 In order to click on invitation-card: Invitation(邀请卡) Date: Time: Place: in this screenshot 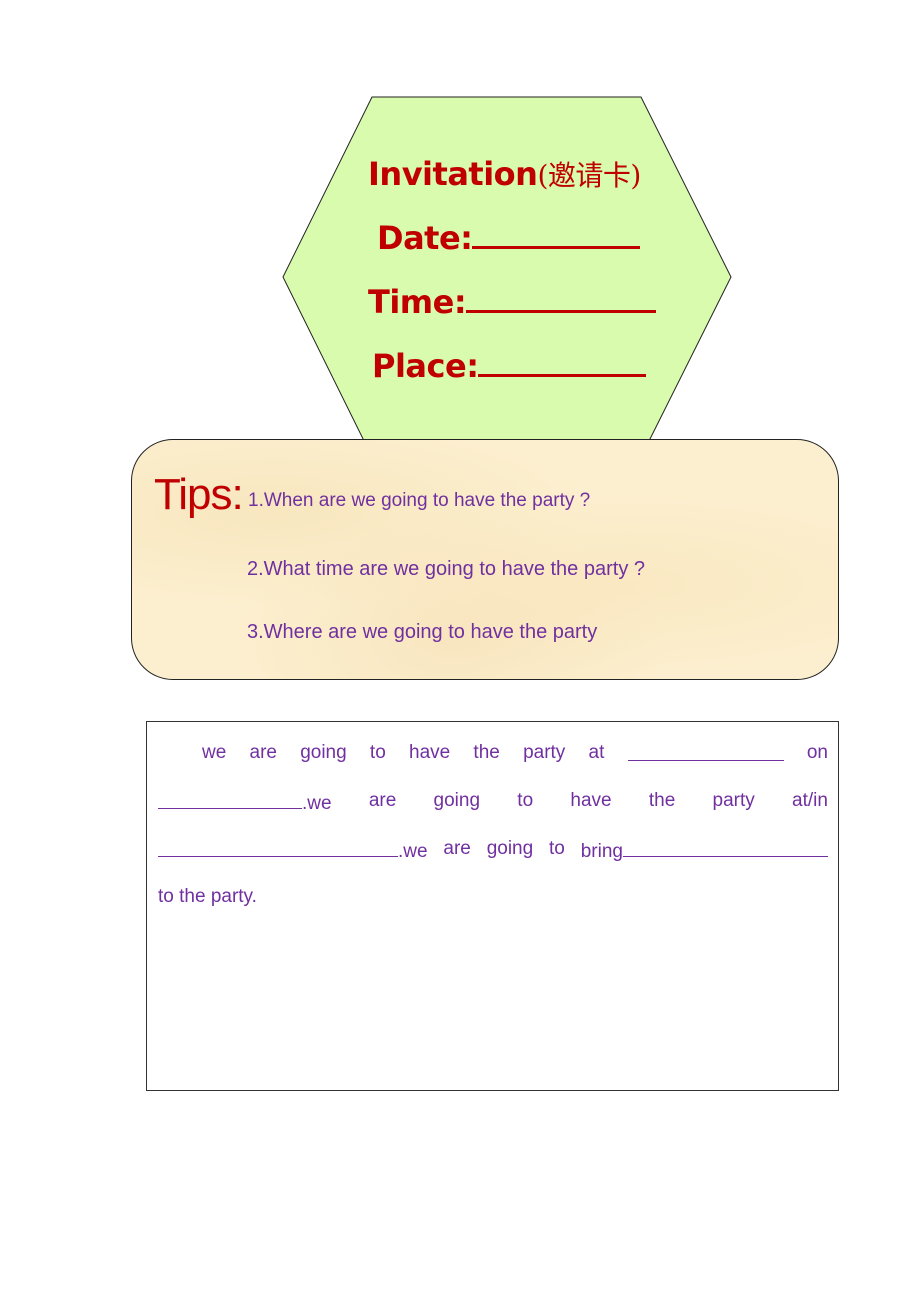, I will do `click(507, 277)`.